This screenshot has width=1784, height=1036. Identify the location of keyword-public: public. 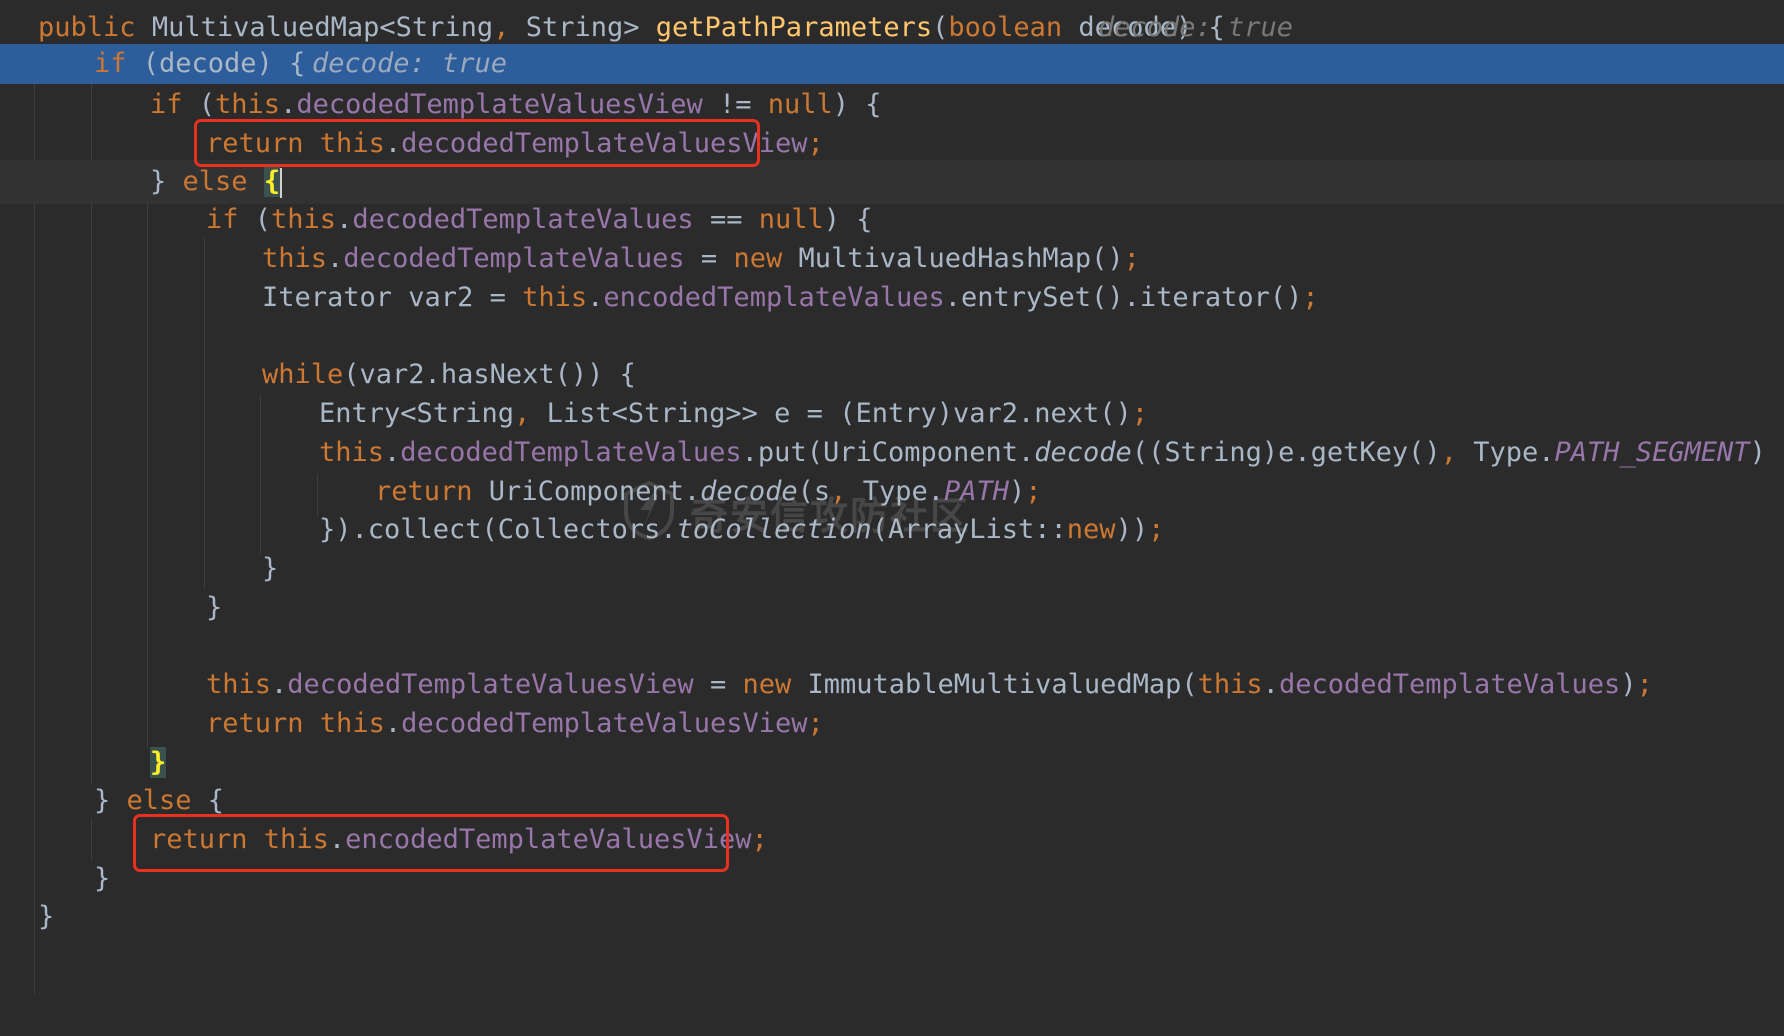
(87, 27).